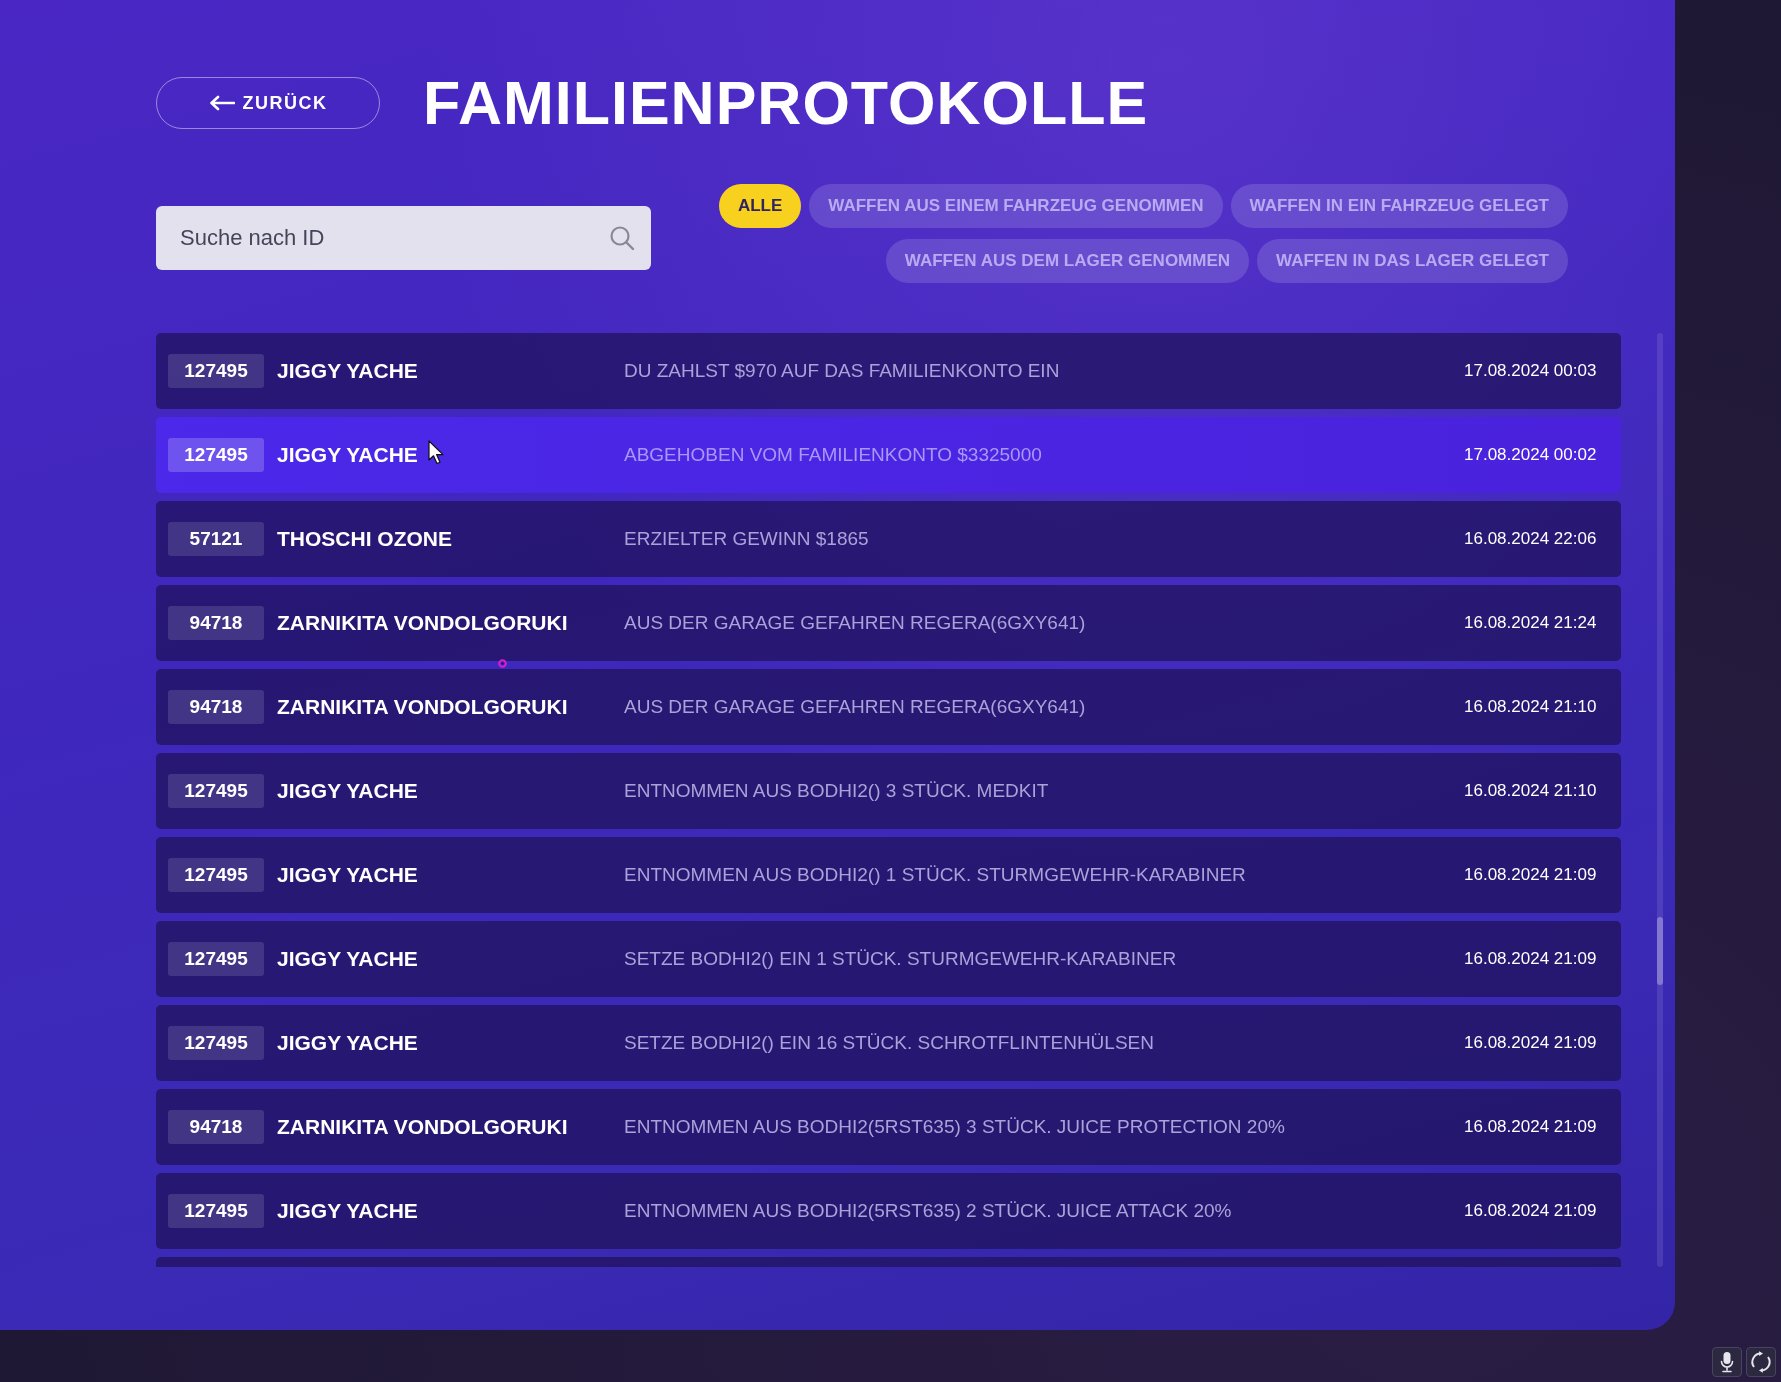 The height and width of the screenshot is (1382, 1781). I want to click on refresh-icon, so click(1761, 1362).